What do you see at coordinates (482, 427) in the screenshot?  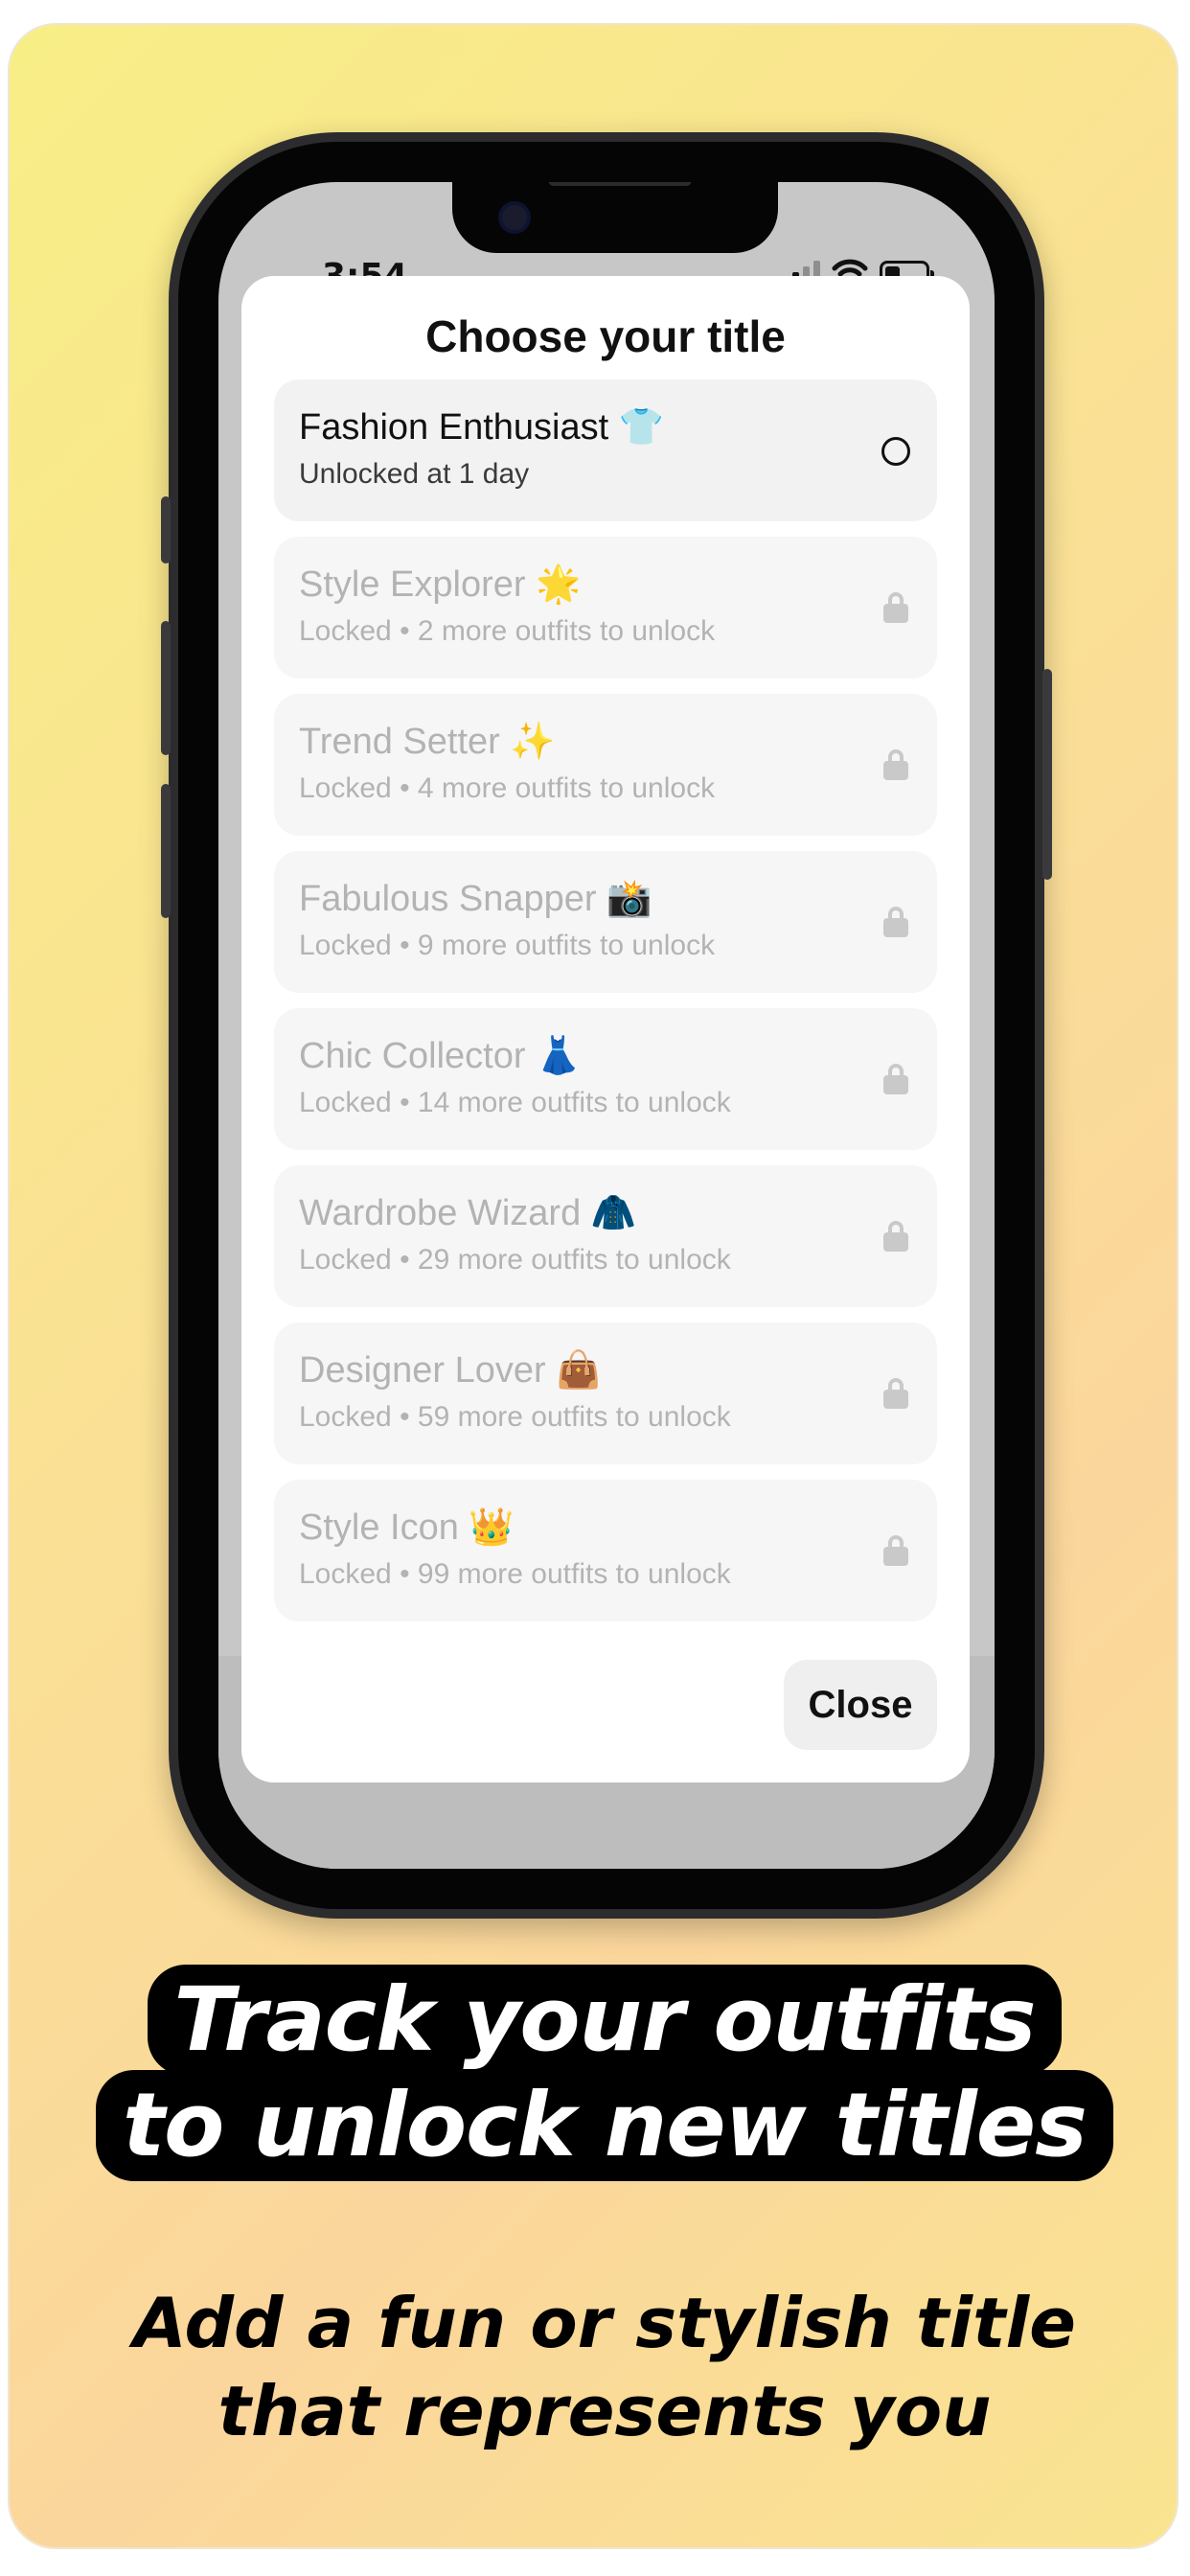 I see `title-name: Fashion Enthusiast 👕` at bounding box center [482, 427].